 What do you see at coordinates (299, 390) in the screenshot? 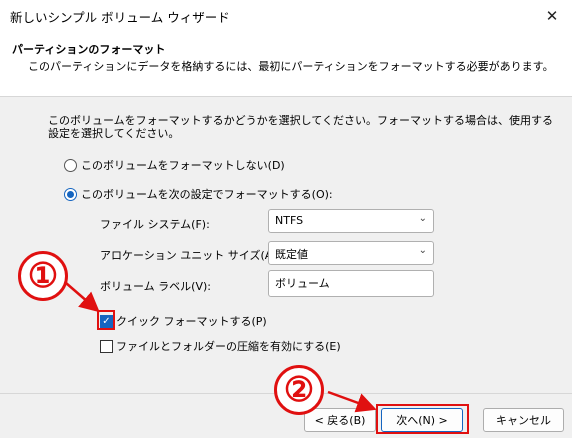
I see `annotation-number-two: ②` at bounding box center [299, 390].